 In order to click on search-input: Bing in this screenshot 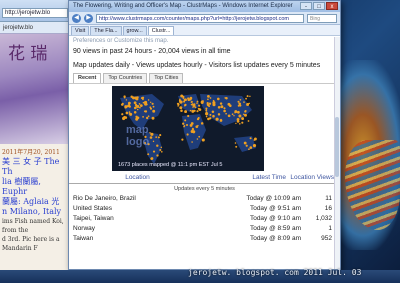, I will do `click(322, 18)`.